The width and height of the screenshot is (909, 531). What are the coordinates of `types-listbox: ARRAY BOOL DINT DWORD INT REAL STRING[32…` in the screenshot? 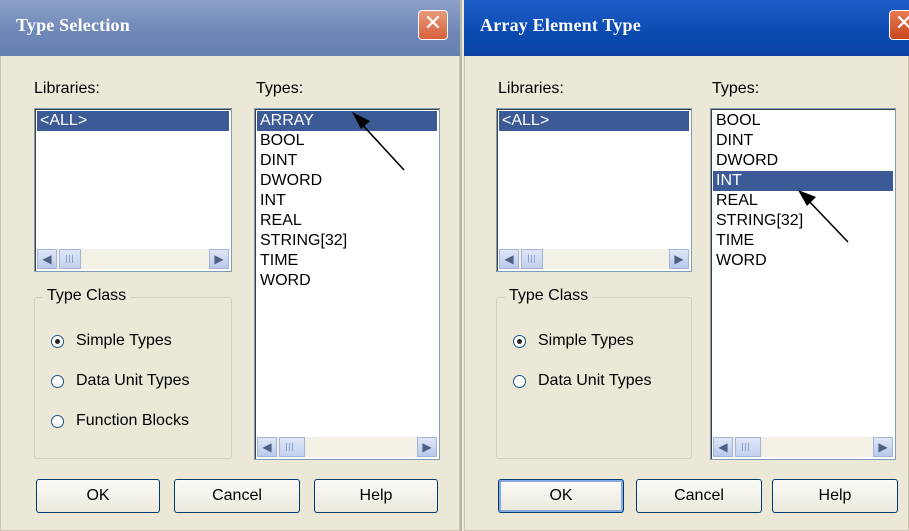 It's located at (347, 284).